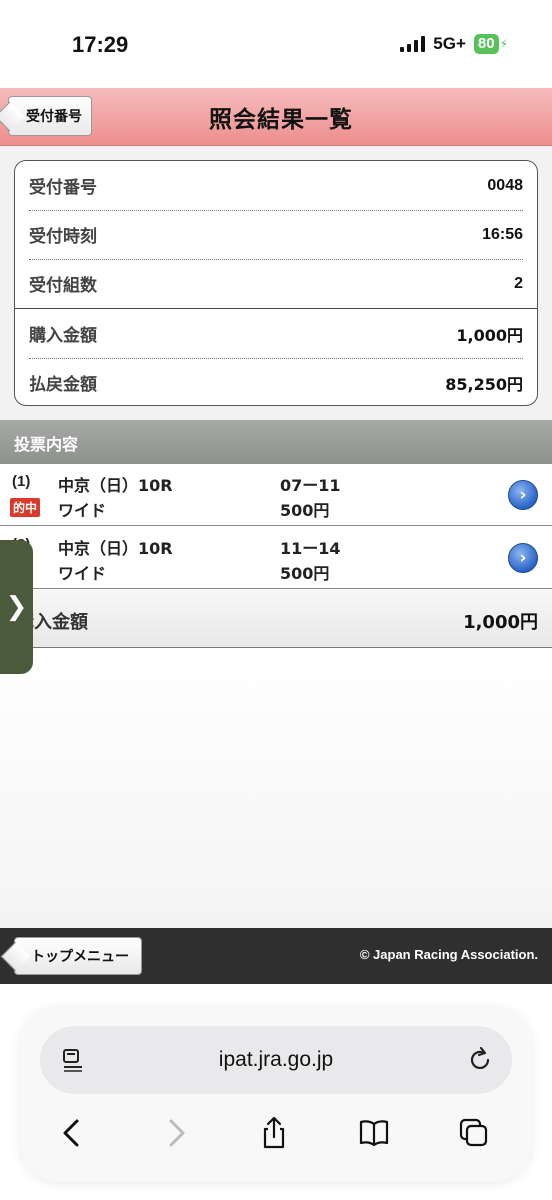  What do you see at coordinates (276, 495) in the screenshot?
I see `bet-row: (1) 的中 中京（日）10R ワイド 07ー11 500円 ›` at bounding box center [276, 495].